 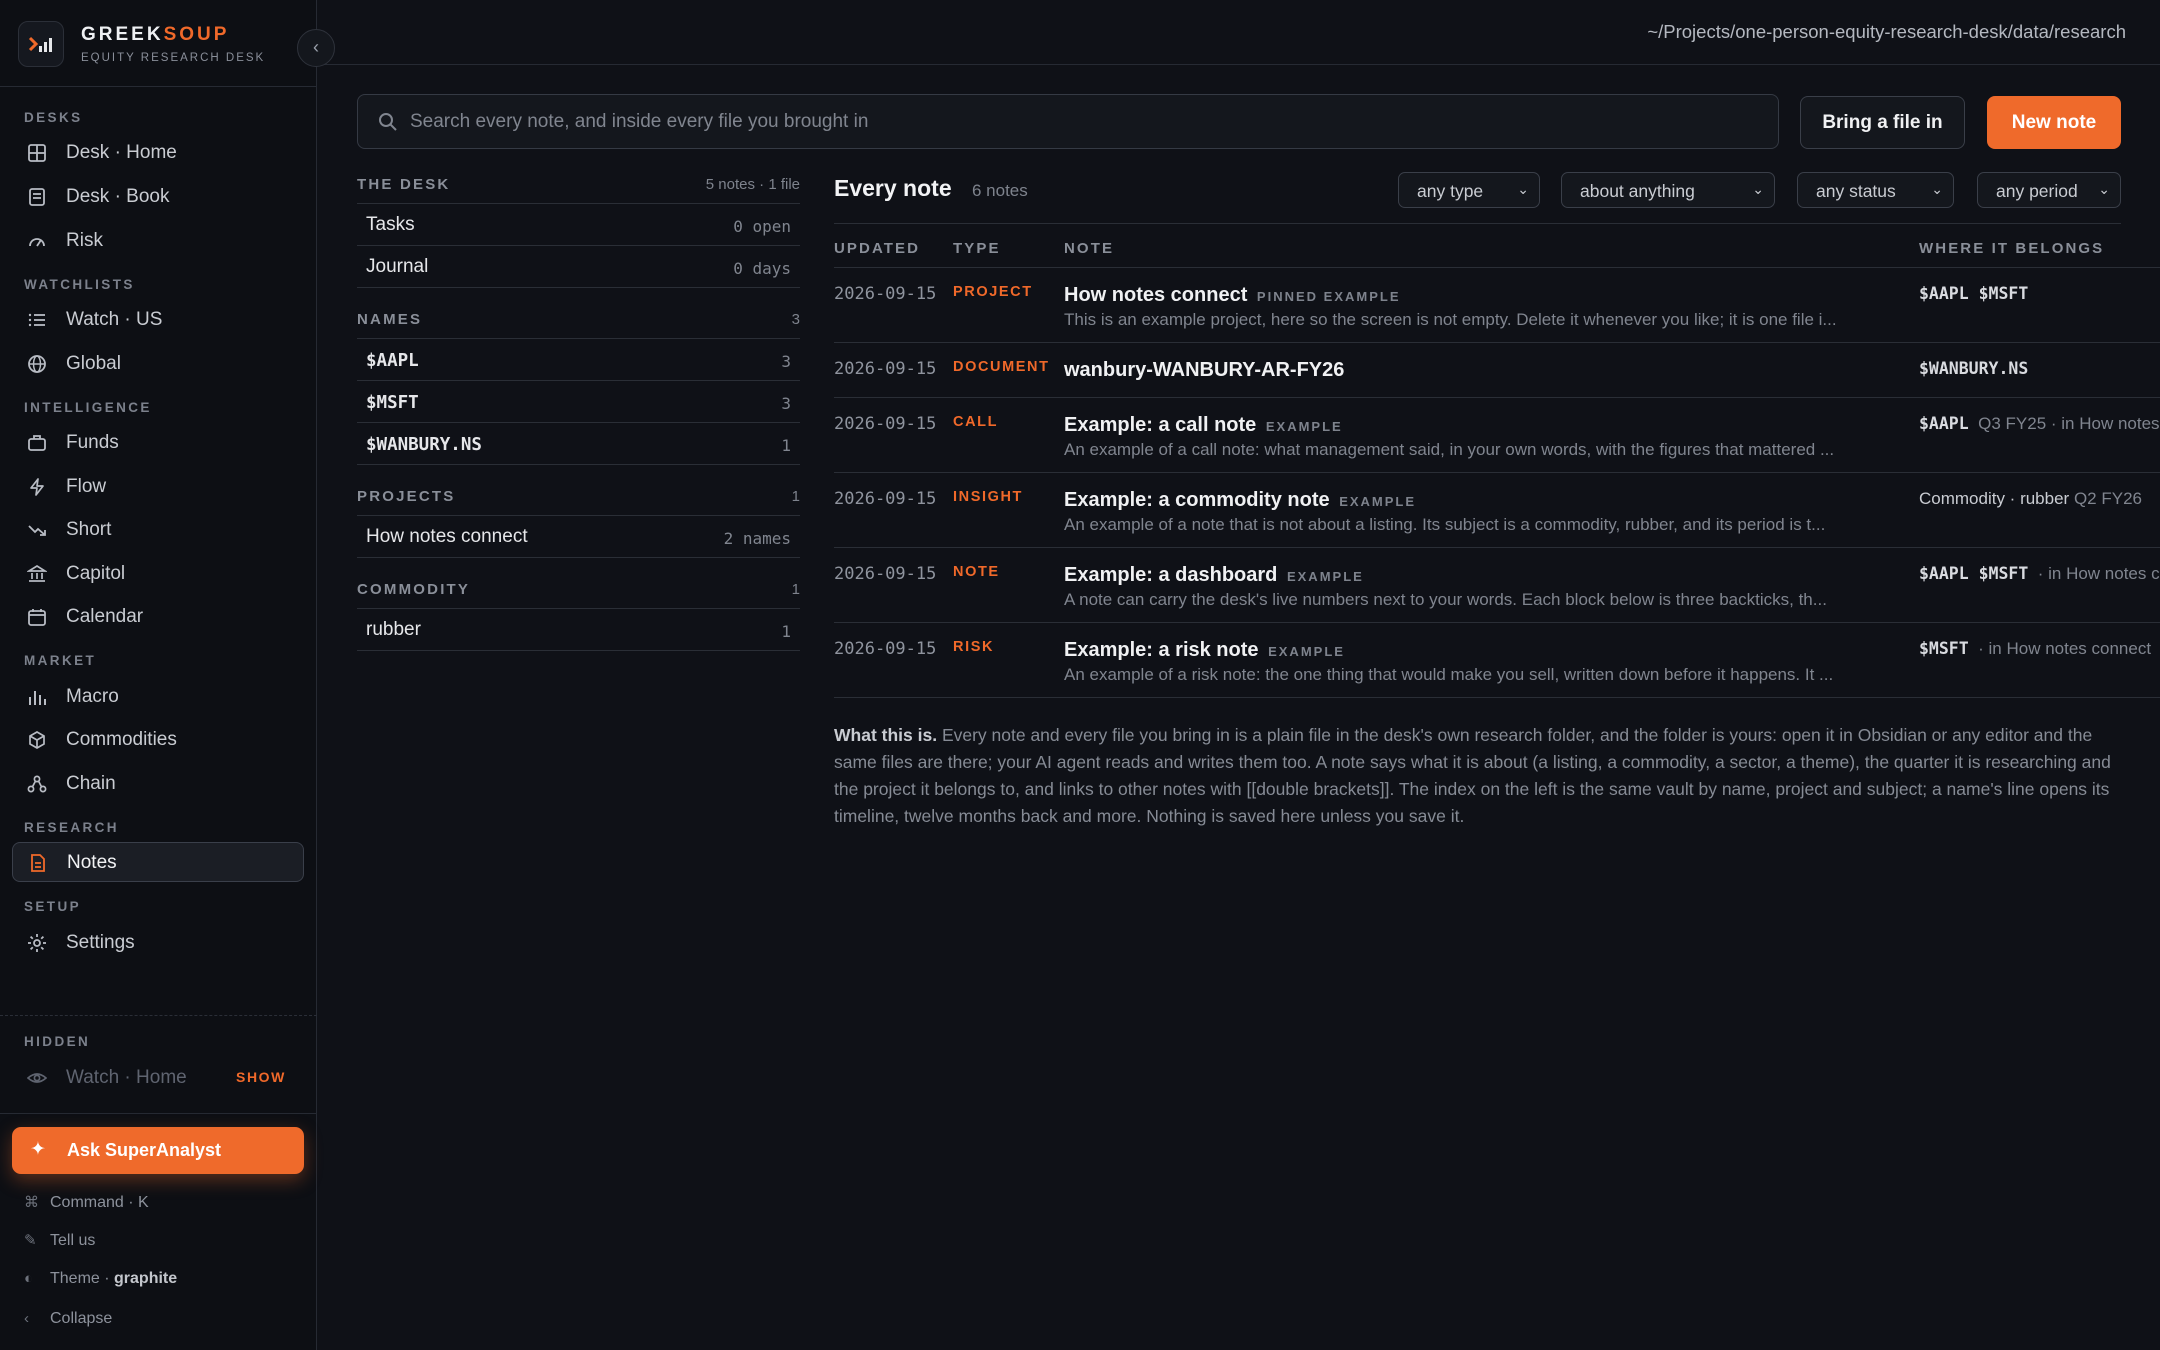 I want to click on footer-label: Command · K, so click(x=99, y=1202).